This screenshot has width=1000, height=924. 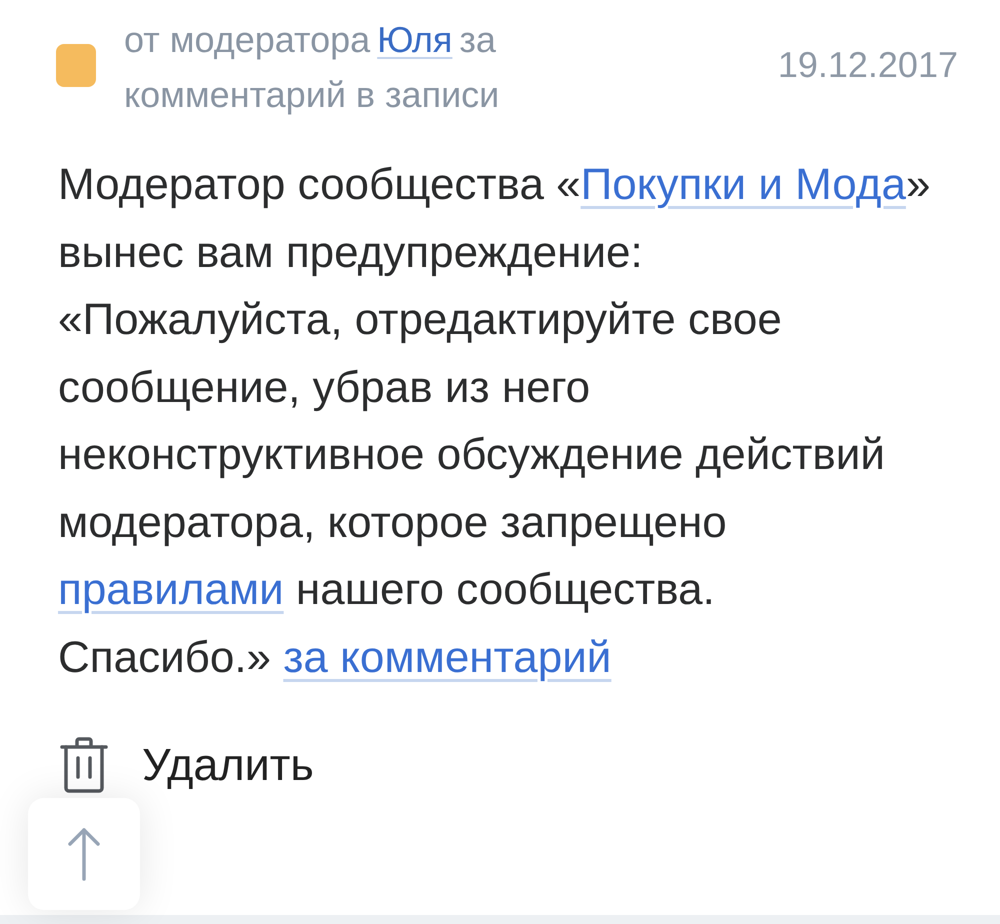 What do you see at coordinates (171, 589) in the screenshot?
I see `text-link: правилами` at bounding box center [171, 589].